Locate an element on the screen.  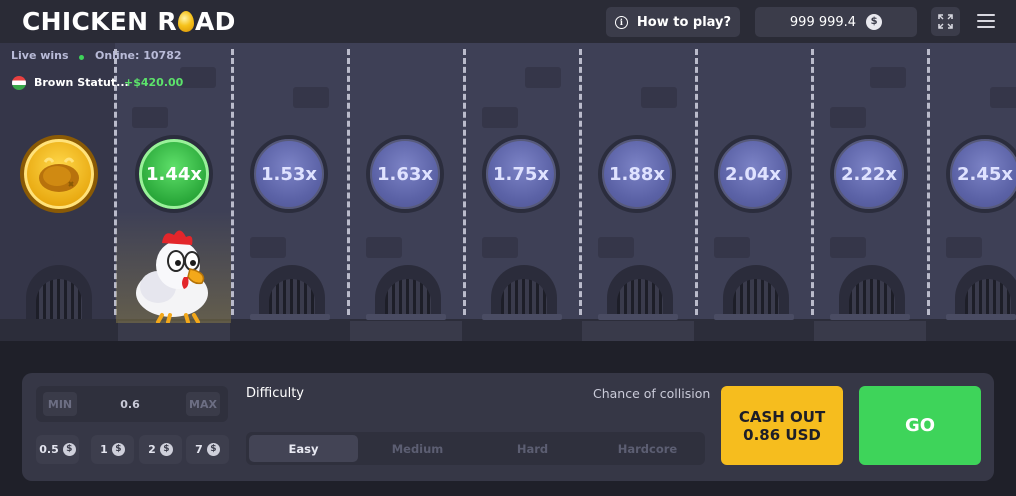
multiplier-coin: 2.45x is located at coordinates (981, 174).